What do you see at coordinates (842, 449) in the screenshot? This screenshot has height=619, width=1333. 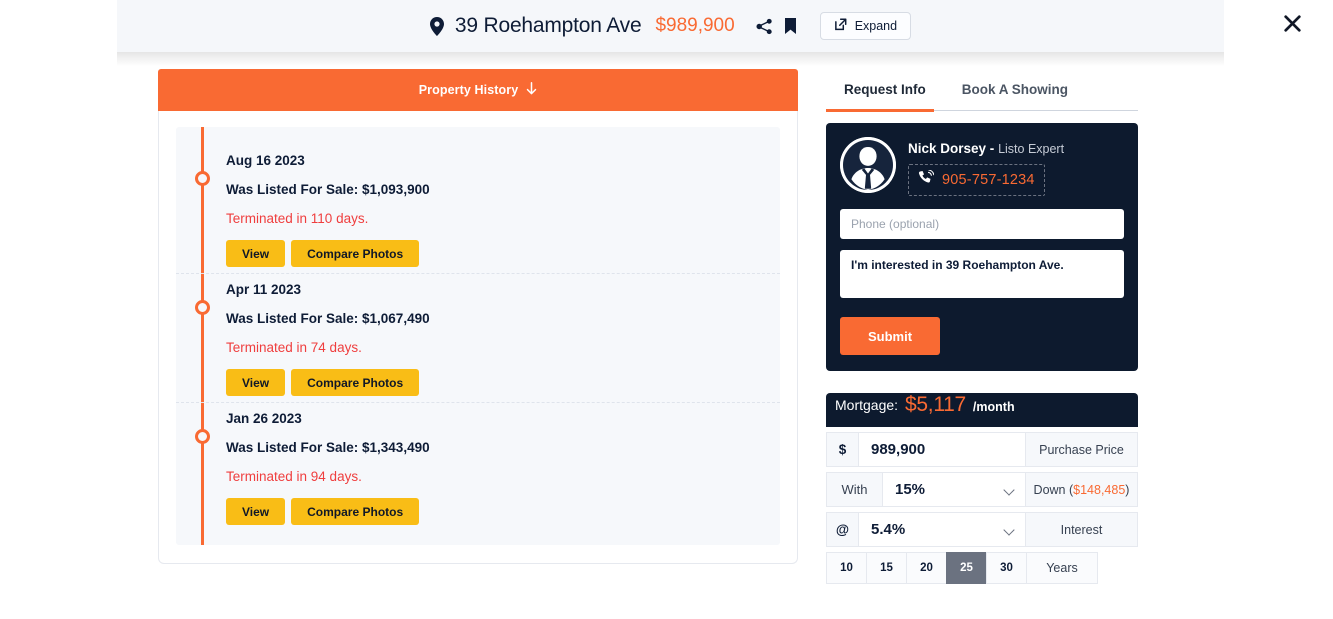 I see `currency-prefix: $` at bounding box center [842, 449].